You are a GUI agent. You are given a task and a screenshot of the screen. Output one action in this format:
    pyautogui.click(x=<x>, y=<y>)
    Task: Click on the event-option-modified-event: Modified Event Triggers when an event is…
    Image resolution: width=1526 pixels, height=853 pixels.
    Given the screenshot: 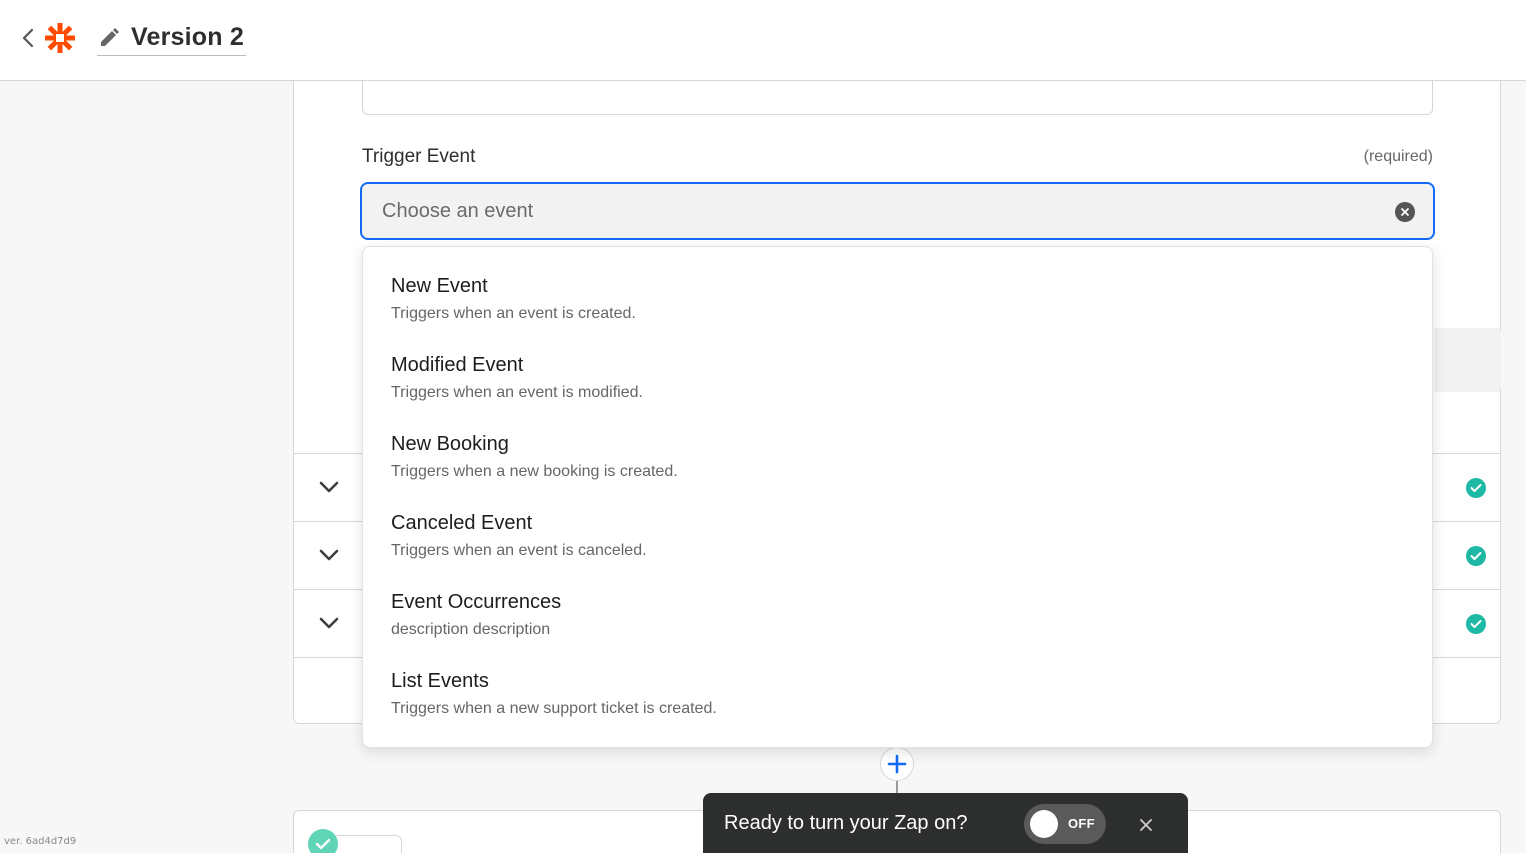 What is the action you would take?
    pyautogui.click(x=897, y=389)
    